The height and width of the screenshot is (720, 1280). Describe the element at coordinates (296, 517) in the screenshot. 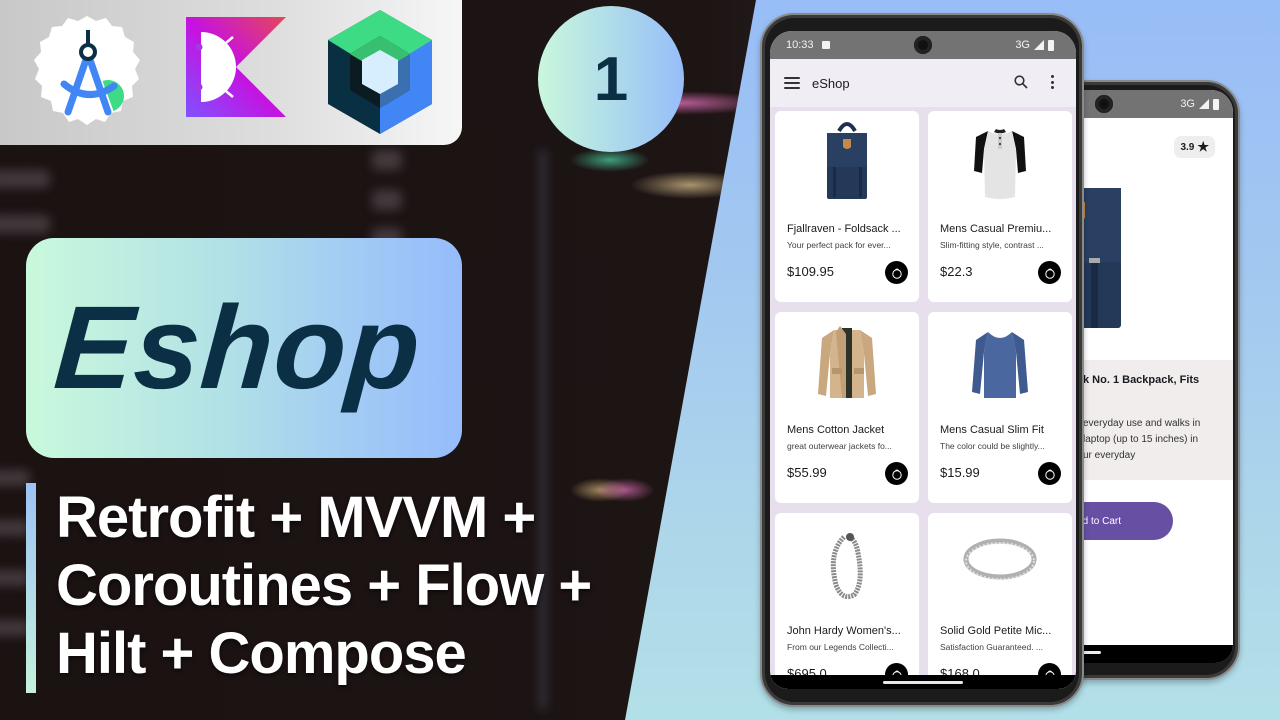

I see `subtitle-line: Retrofit + MVVM +` at that location.